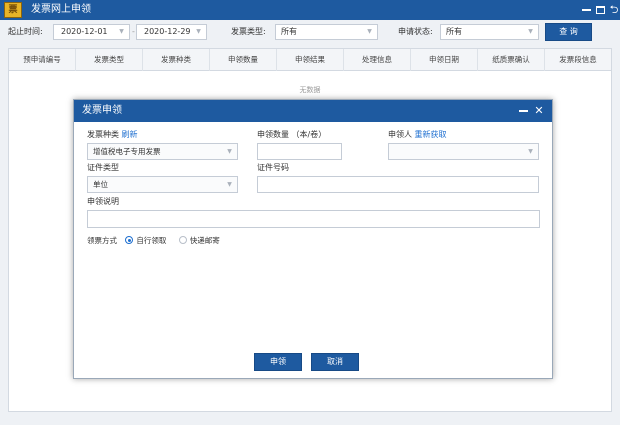 Image resolution: width=620 pixels, height=425 pixels. What do you see at coordinates (129, 240) in the screenshot?
I see `radio-checked-icon` at bounding box center [129, 240].